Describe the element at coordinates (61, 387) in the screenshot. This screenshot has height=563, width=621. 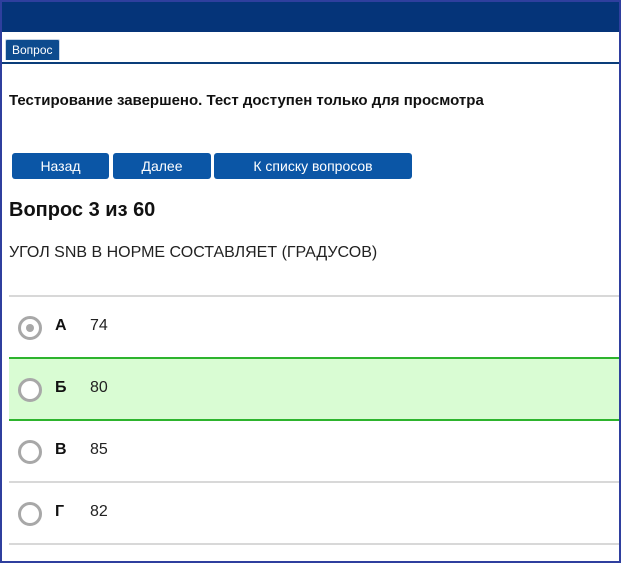
I see `answer-letter: Б` at that location.